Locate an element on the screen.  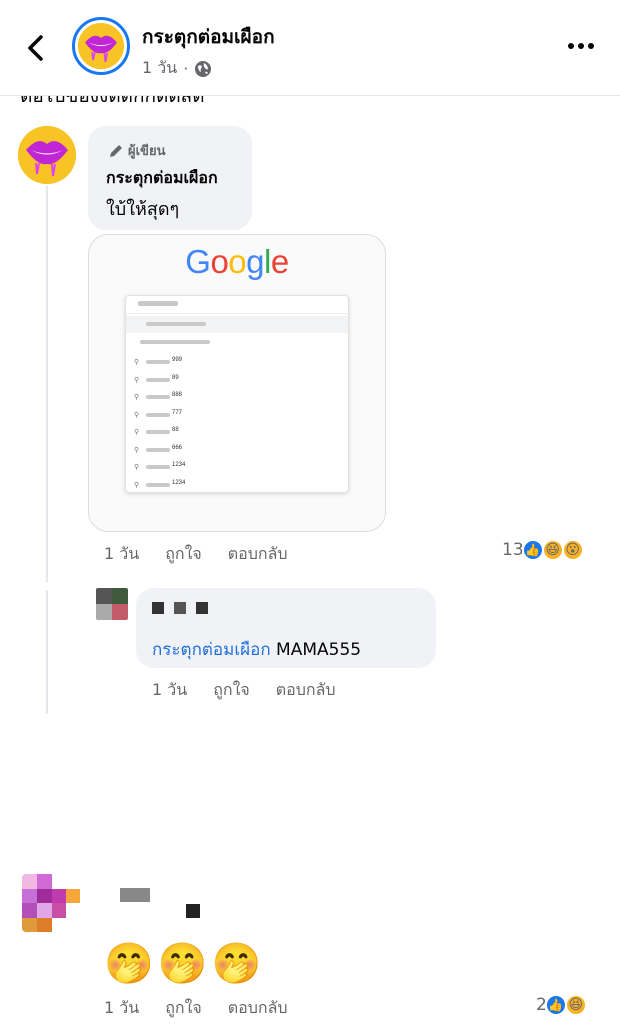
reply-author-name-blurred is located at coordinates (180, 611).